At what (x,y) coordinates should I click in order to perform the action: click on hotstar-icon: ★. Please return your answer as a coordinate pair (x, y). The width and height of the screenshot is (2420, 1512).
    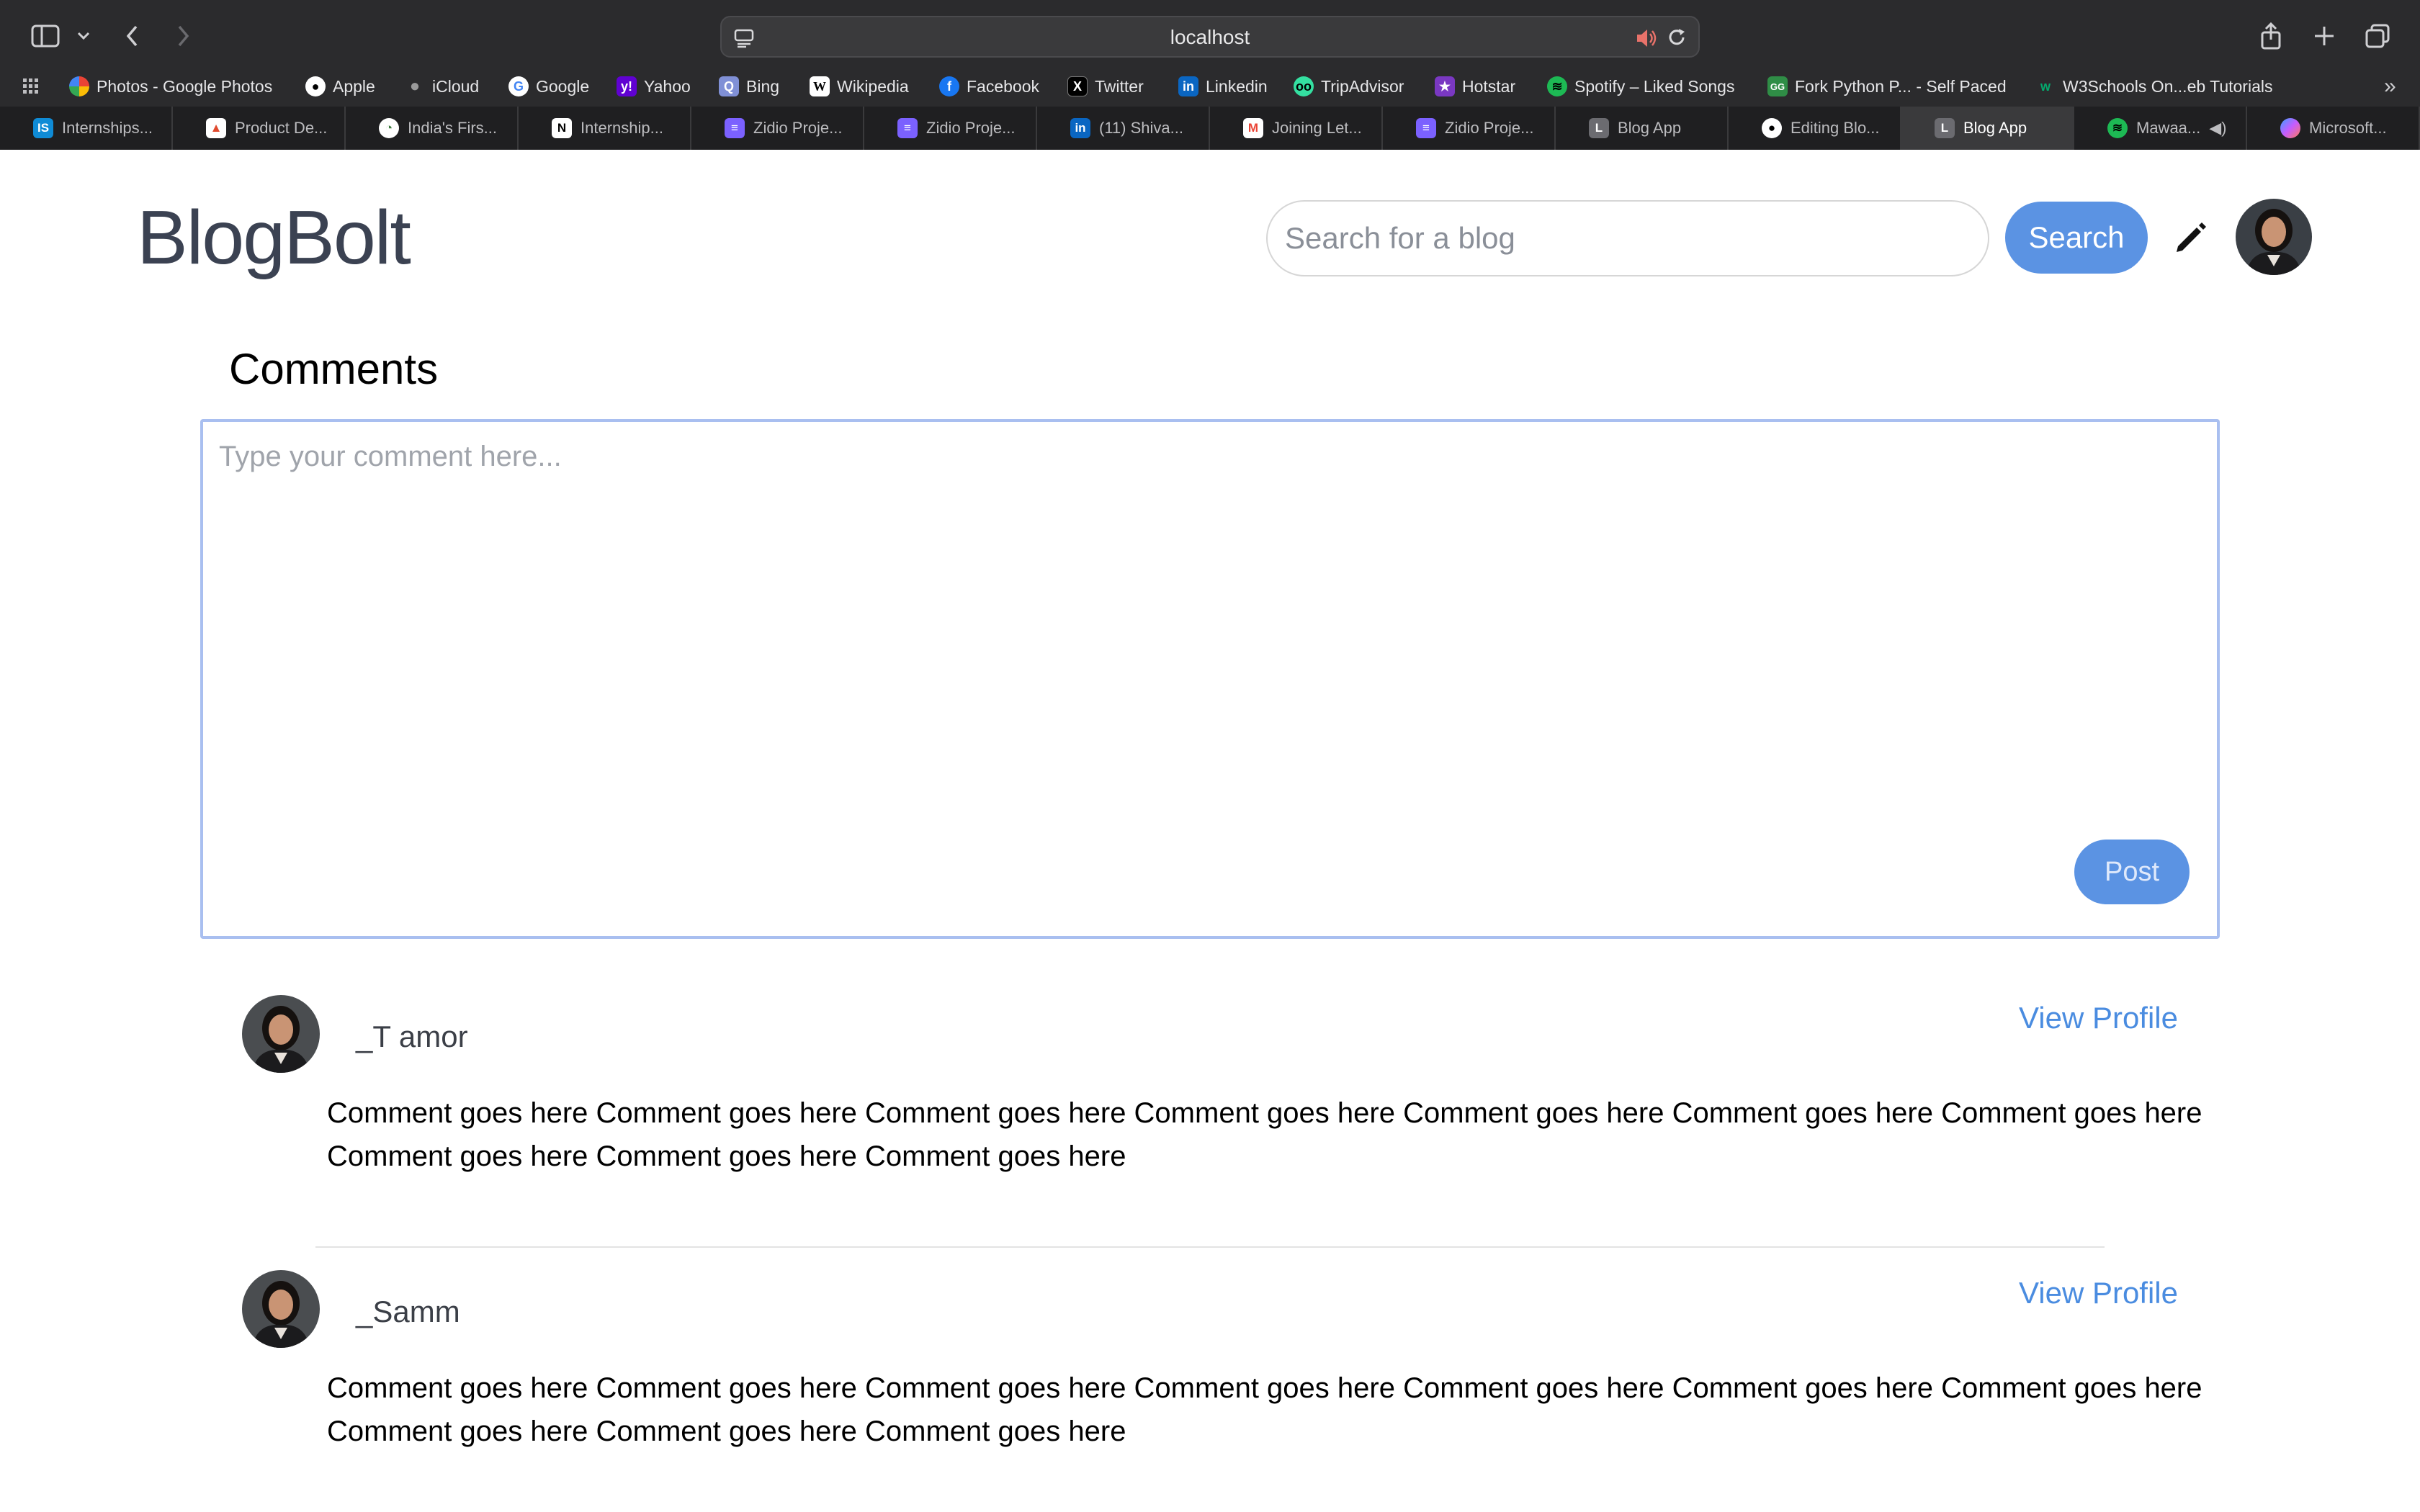
    Looking at the image, I should click on (1445, 86).